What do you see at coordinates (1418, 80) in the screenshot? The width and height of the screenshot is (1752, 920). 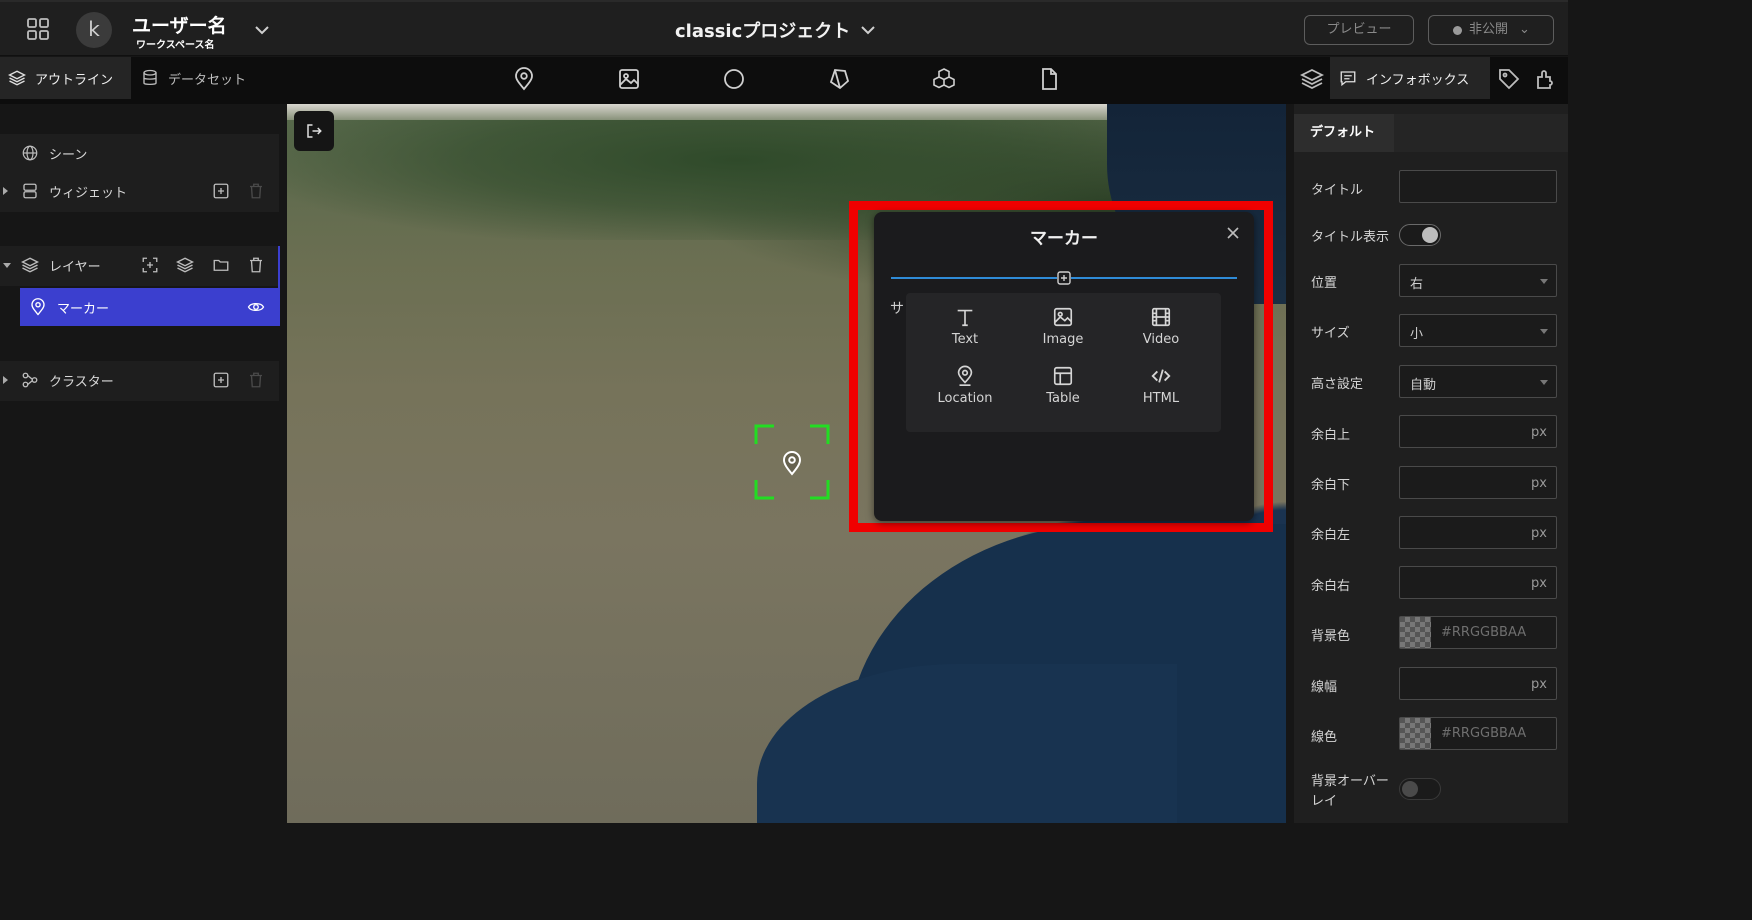 I see `tab-infobox-label: インフォボックス` at bounding box center [1418, 80].